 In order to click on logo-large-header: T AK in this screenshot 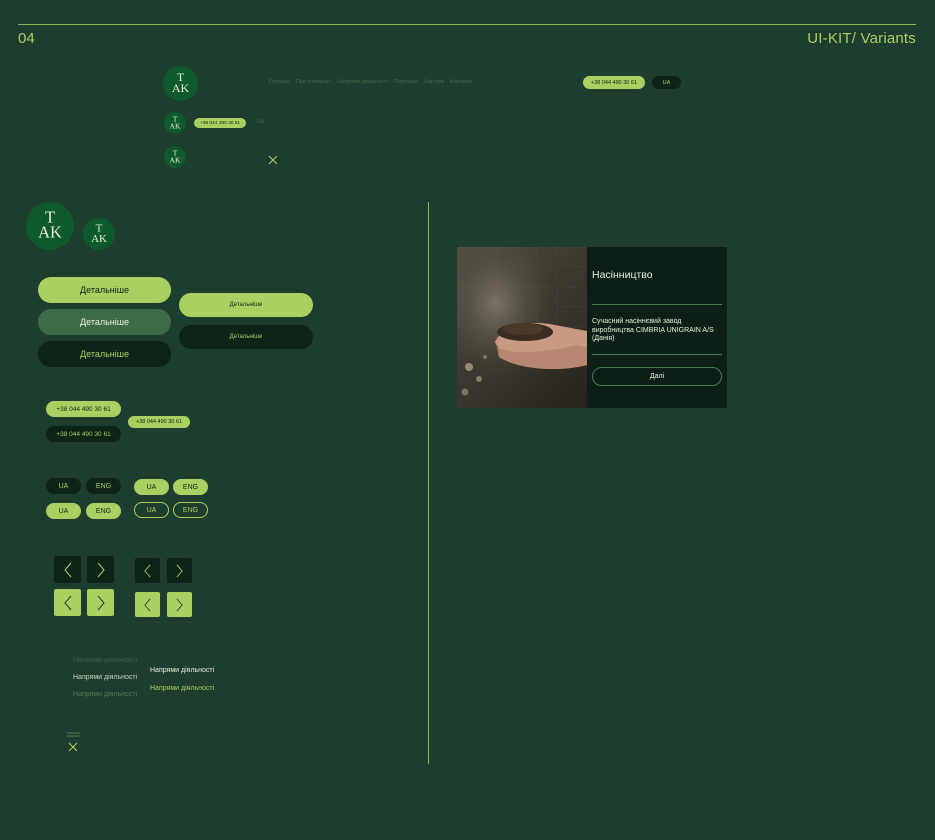, I will do `click(180, 83)`.